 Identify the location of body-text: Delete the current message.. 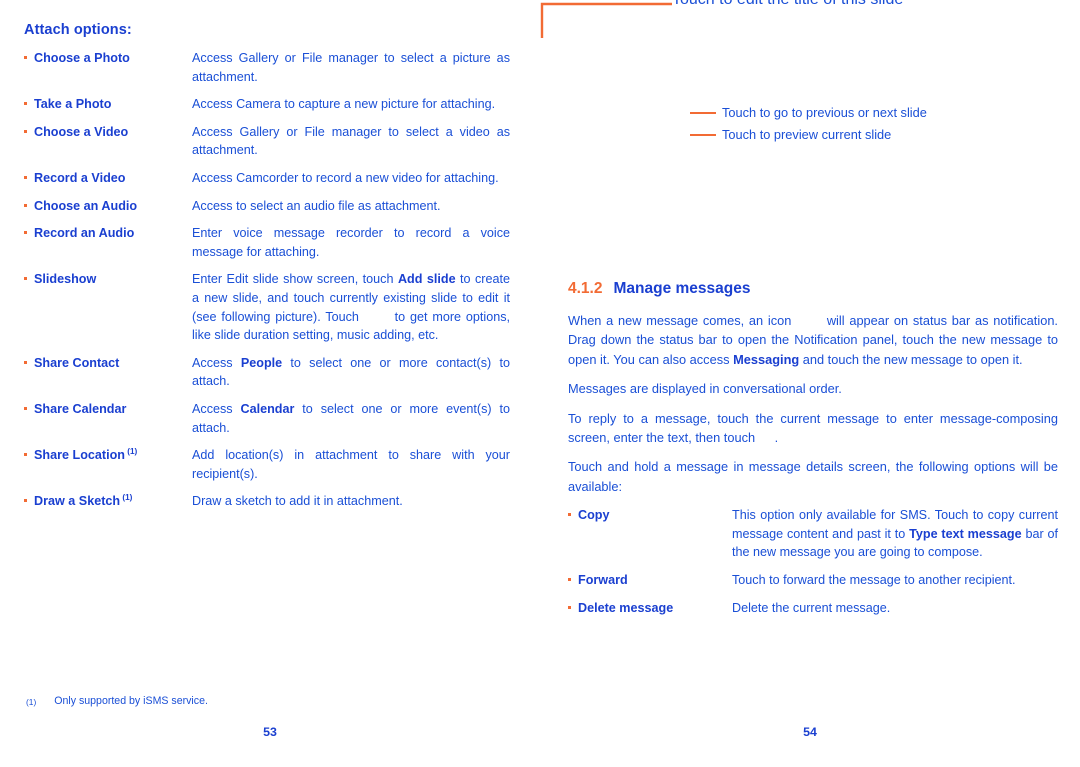
(811, 607).